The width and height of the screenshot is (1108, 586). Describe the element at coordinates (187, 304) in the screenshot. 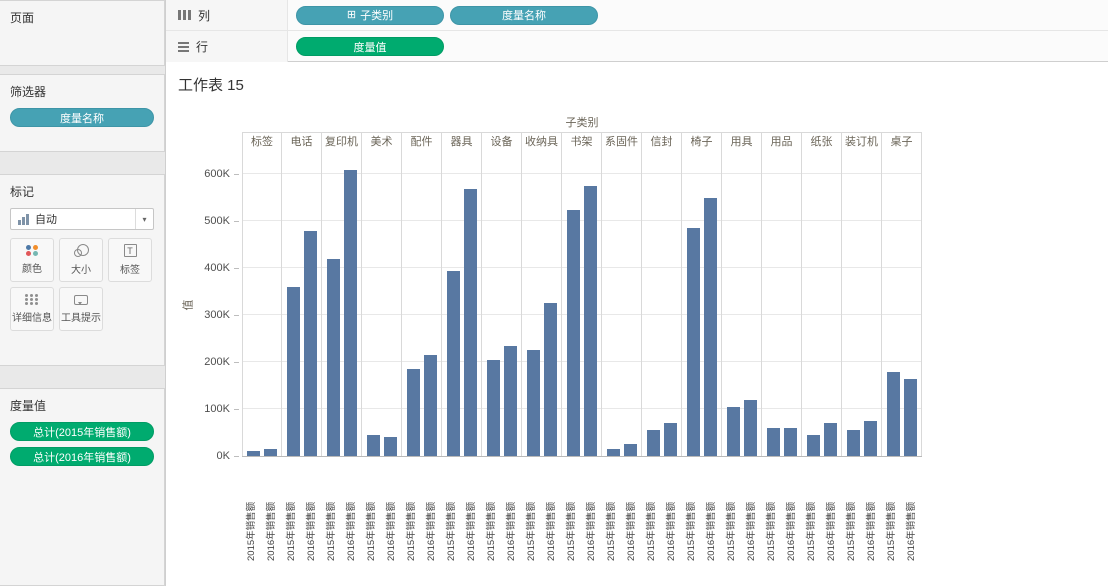

I see `y-axis-title: 值` at that location.